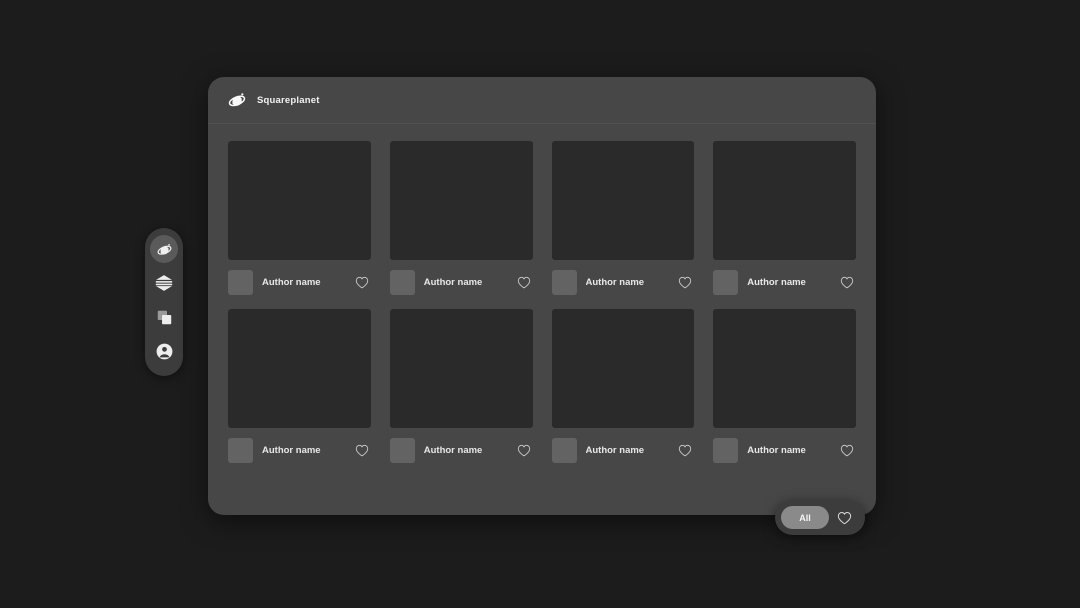  I want to click on sidebar-item-account, so click(164, 351).